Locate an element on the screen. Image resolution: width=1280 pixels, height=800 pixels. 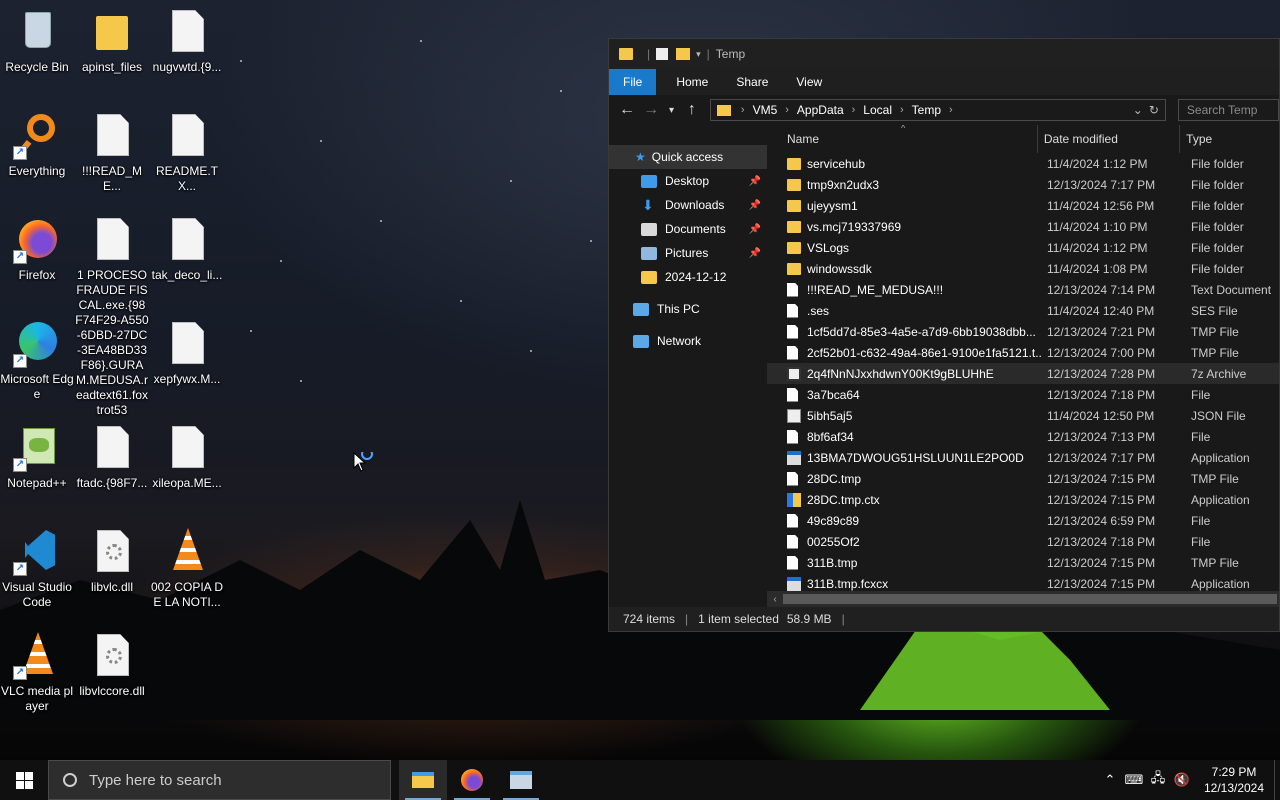
nav-pictures: Pictures 📌 is located at coordinates (688, 253).